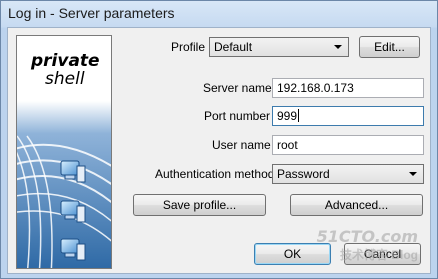  Describe the element at coordinates (315, 88) in the screenshot. I see `server-name-value: 192.168.0.173` at that location.